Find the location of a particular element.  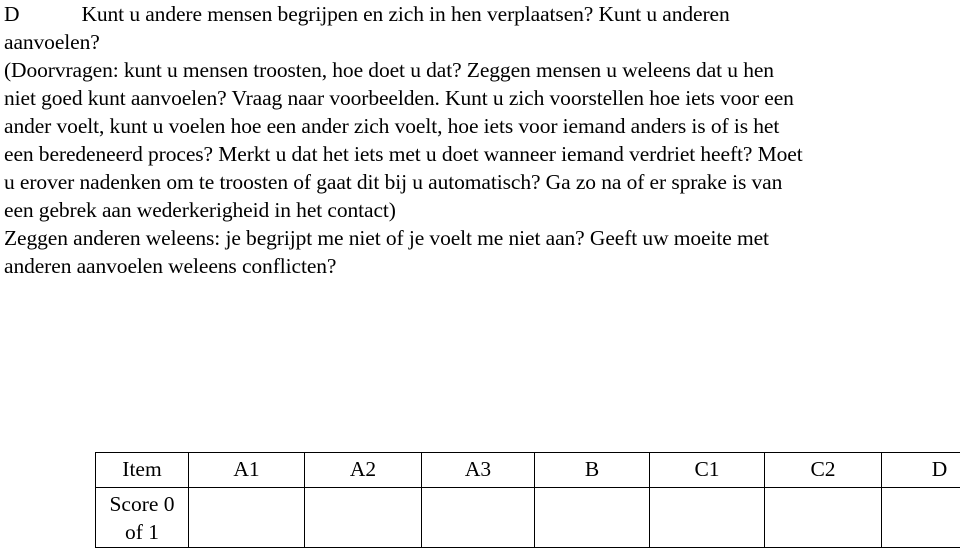

question-letter: D is located at coordinates (12, 14).